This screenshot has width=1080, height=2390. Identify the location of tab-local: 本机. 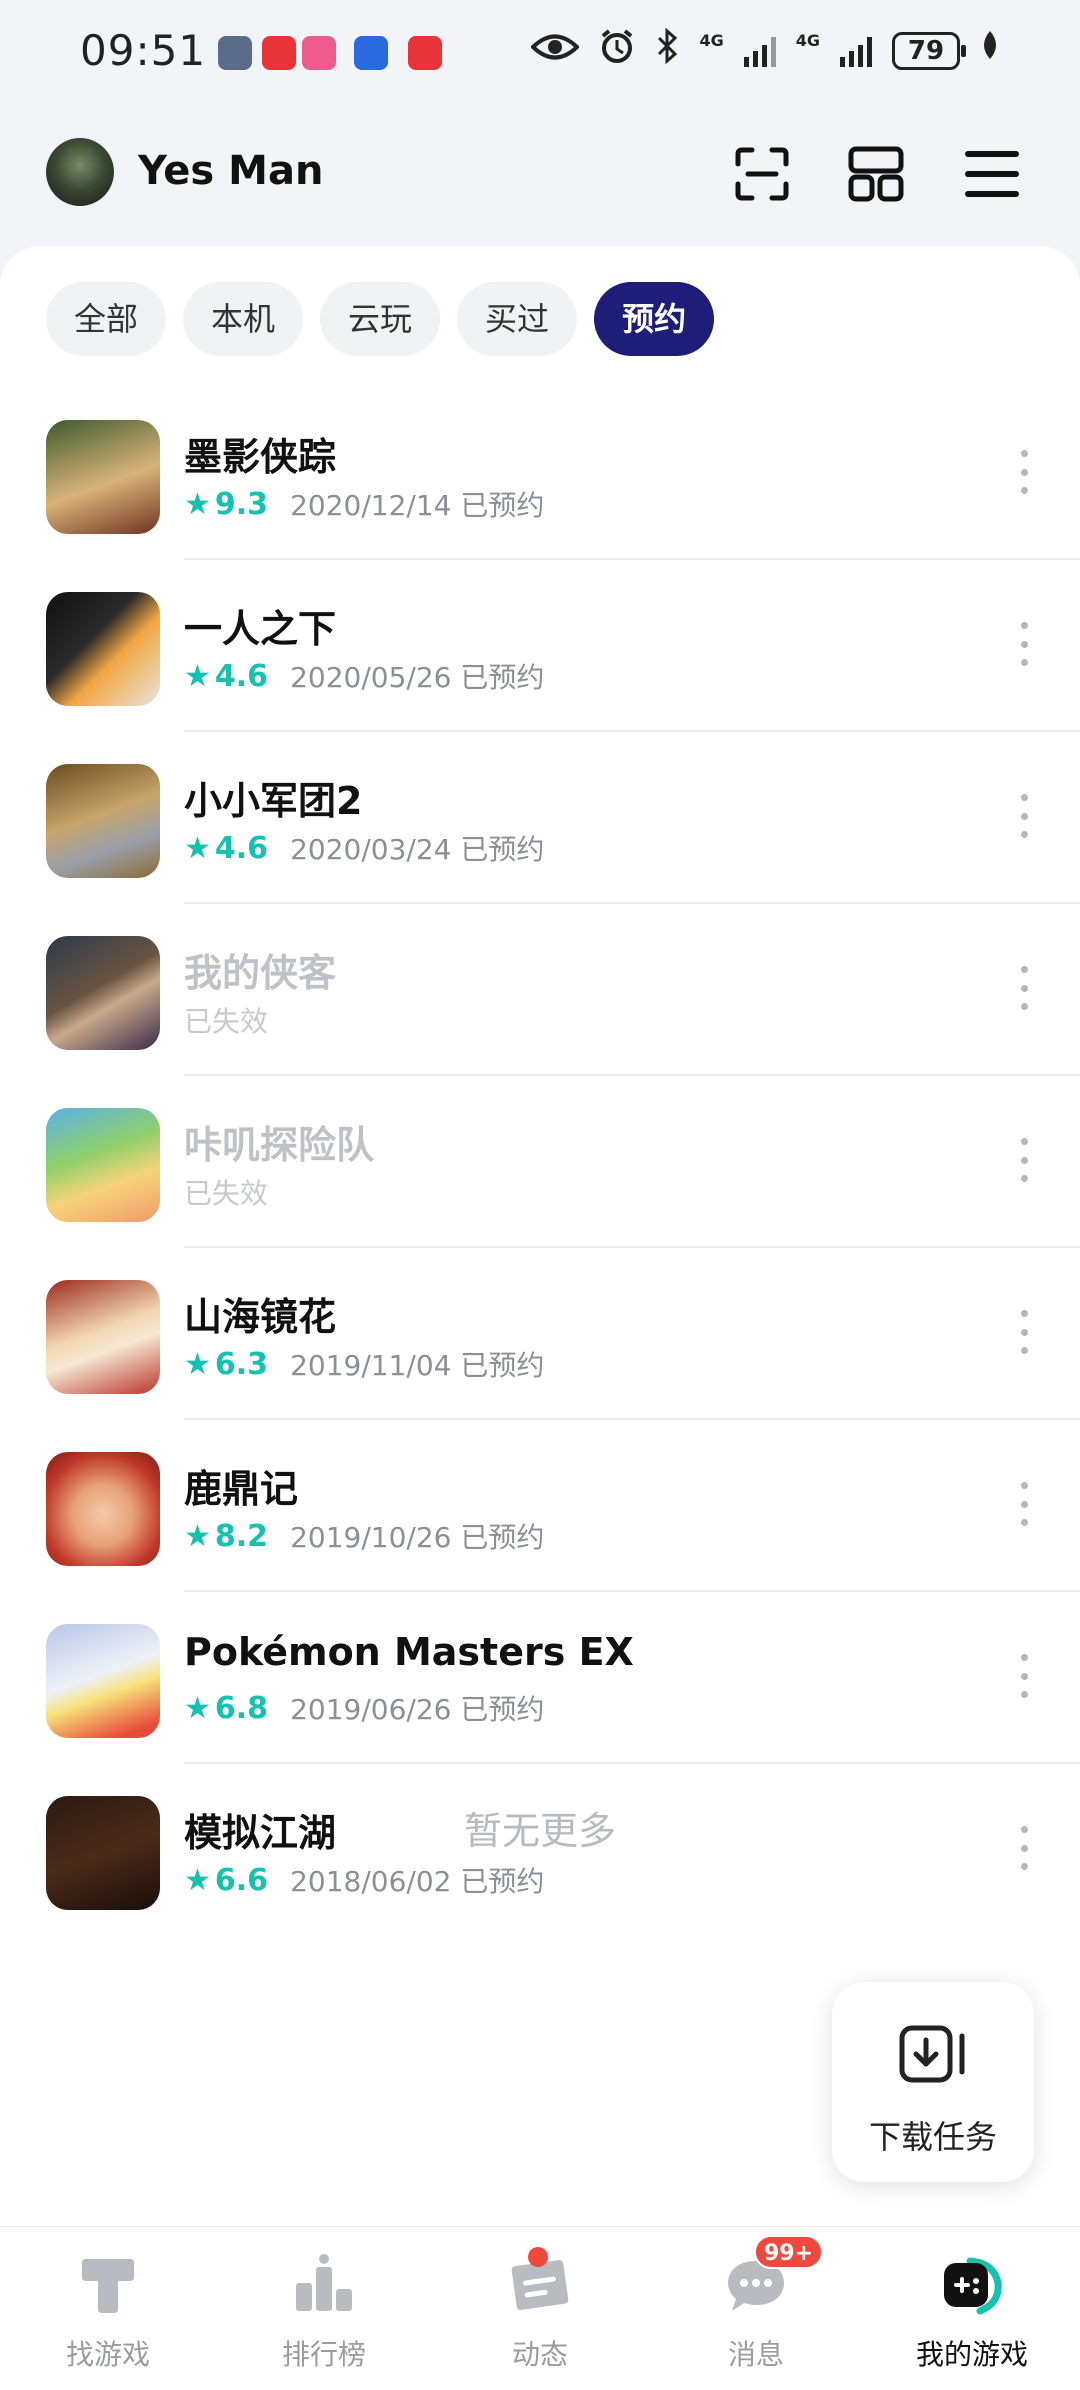
(243, 319).